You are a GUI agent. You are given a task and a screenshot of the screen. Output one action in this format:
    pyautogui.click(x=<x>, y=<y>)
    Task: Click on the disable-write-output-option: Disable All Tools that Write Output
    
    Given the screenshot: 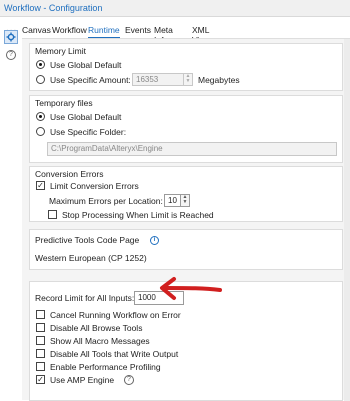 What is the action you would take?
    pyautogui.click(x=107, y=353)
    